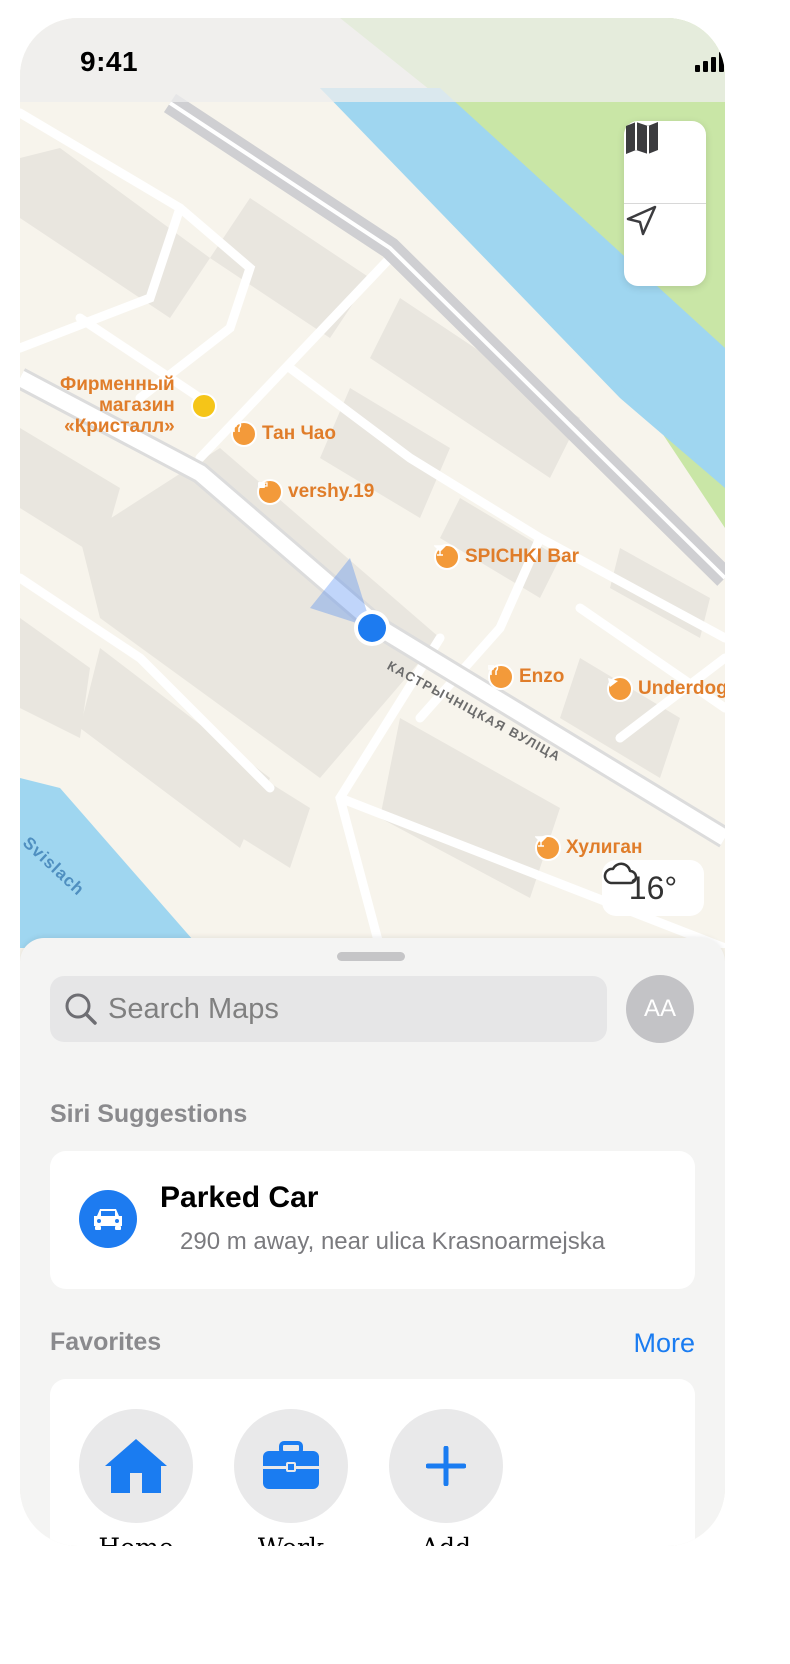 This screenshot has height=1664, width=790. I want to click on favorite-add-label: Add, so click(446, 1539).